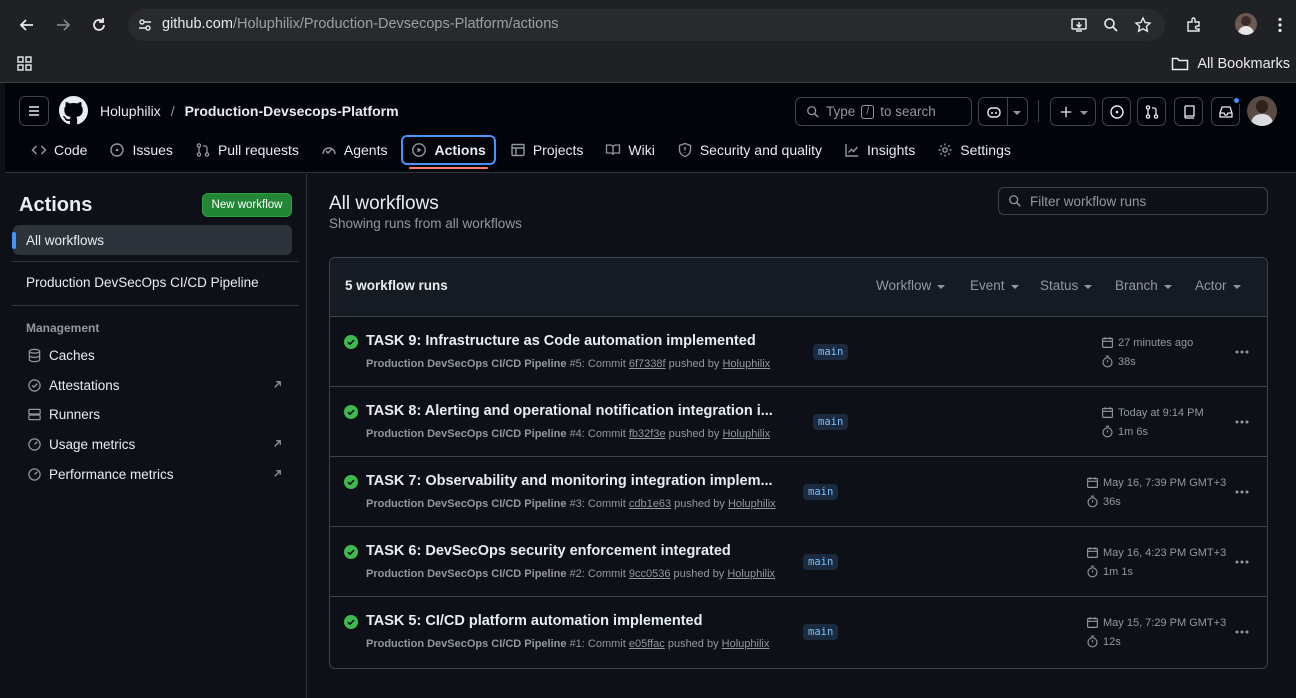  I want to click on run-time: May 15, 7:29 PM GMT+3, so click(1156, 622).